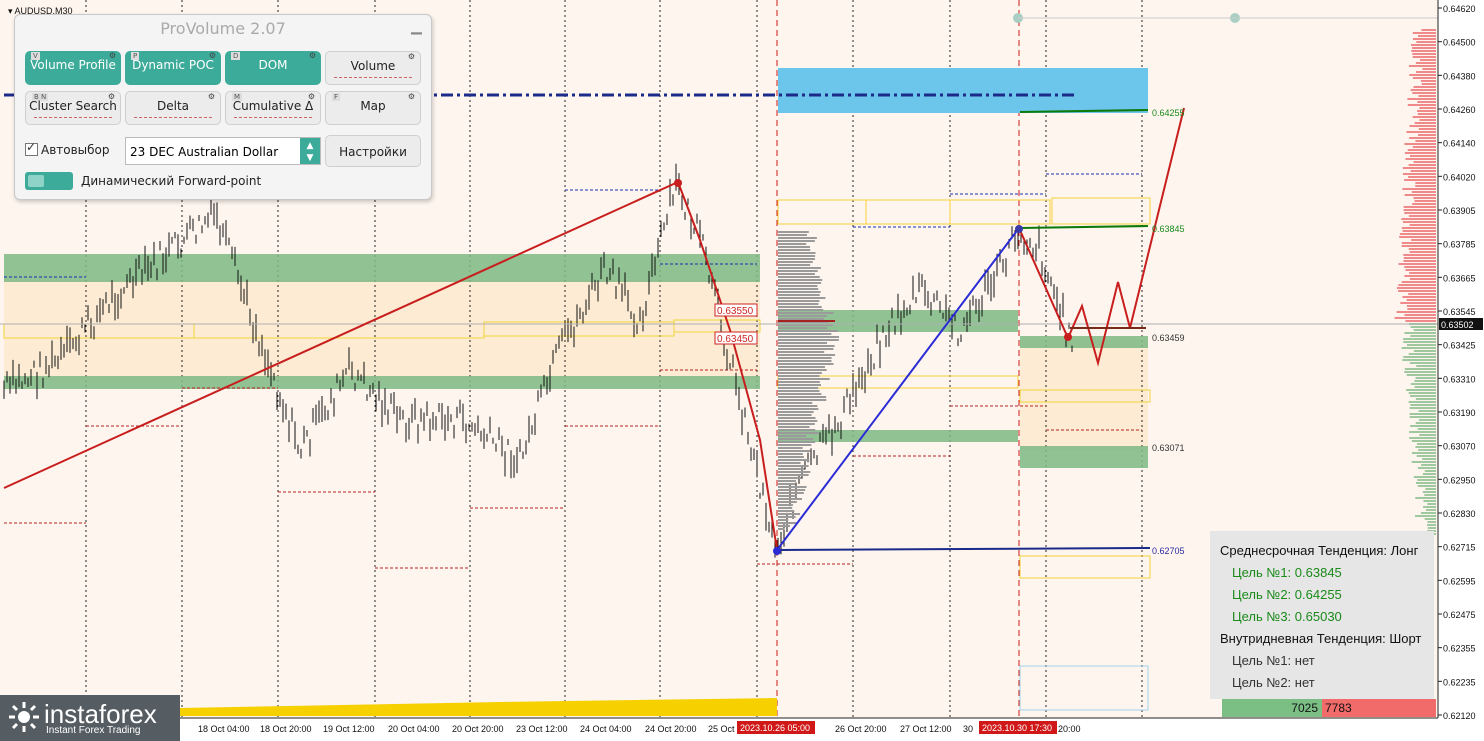 The image size is (1484, 741). Describe the element at coordinates (1459, 278) in the screenshot. I see `price-tick-label: 0.63665` at that location.